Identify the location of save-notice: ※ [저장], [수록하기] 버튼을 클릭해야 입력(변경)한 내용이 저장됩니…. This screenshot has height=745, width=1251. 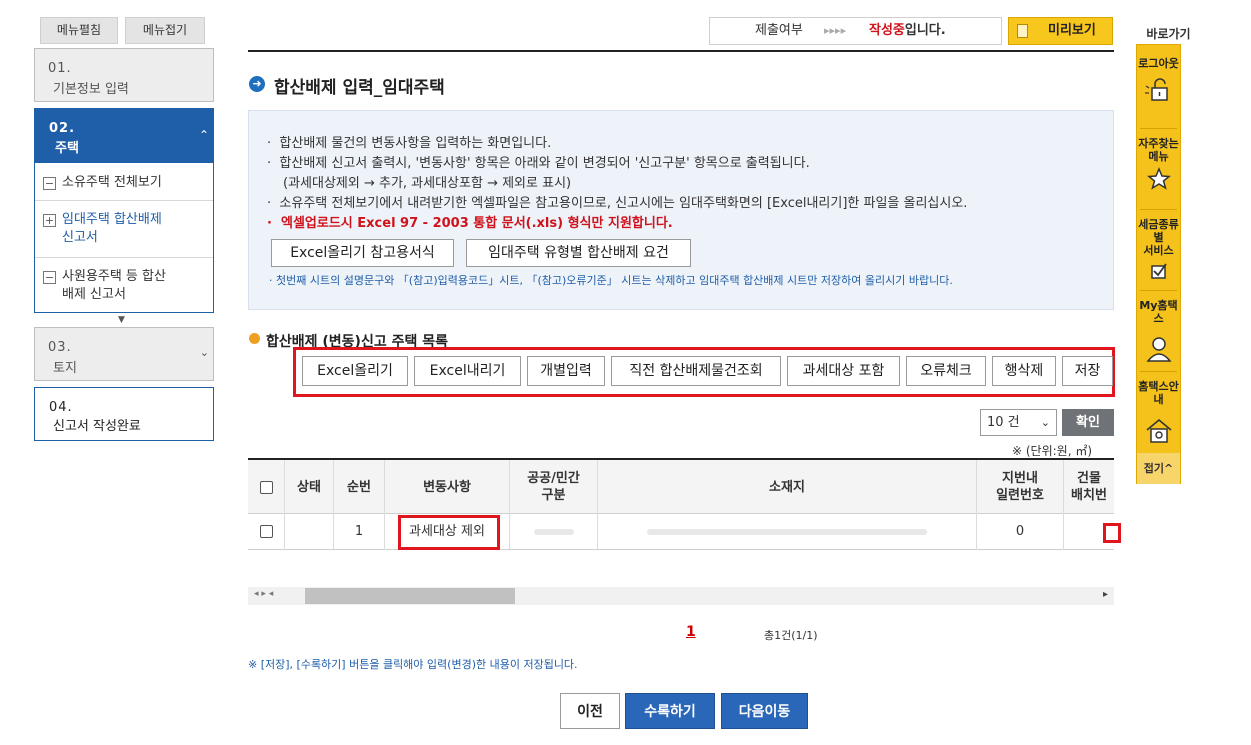
(413, 664).